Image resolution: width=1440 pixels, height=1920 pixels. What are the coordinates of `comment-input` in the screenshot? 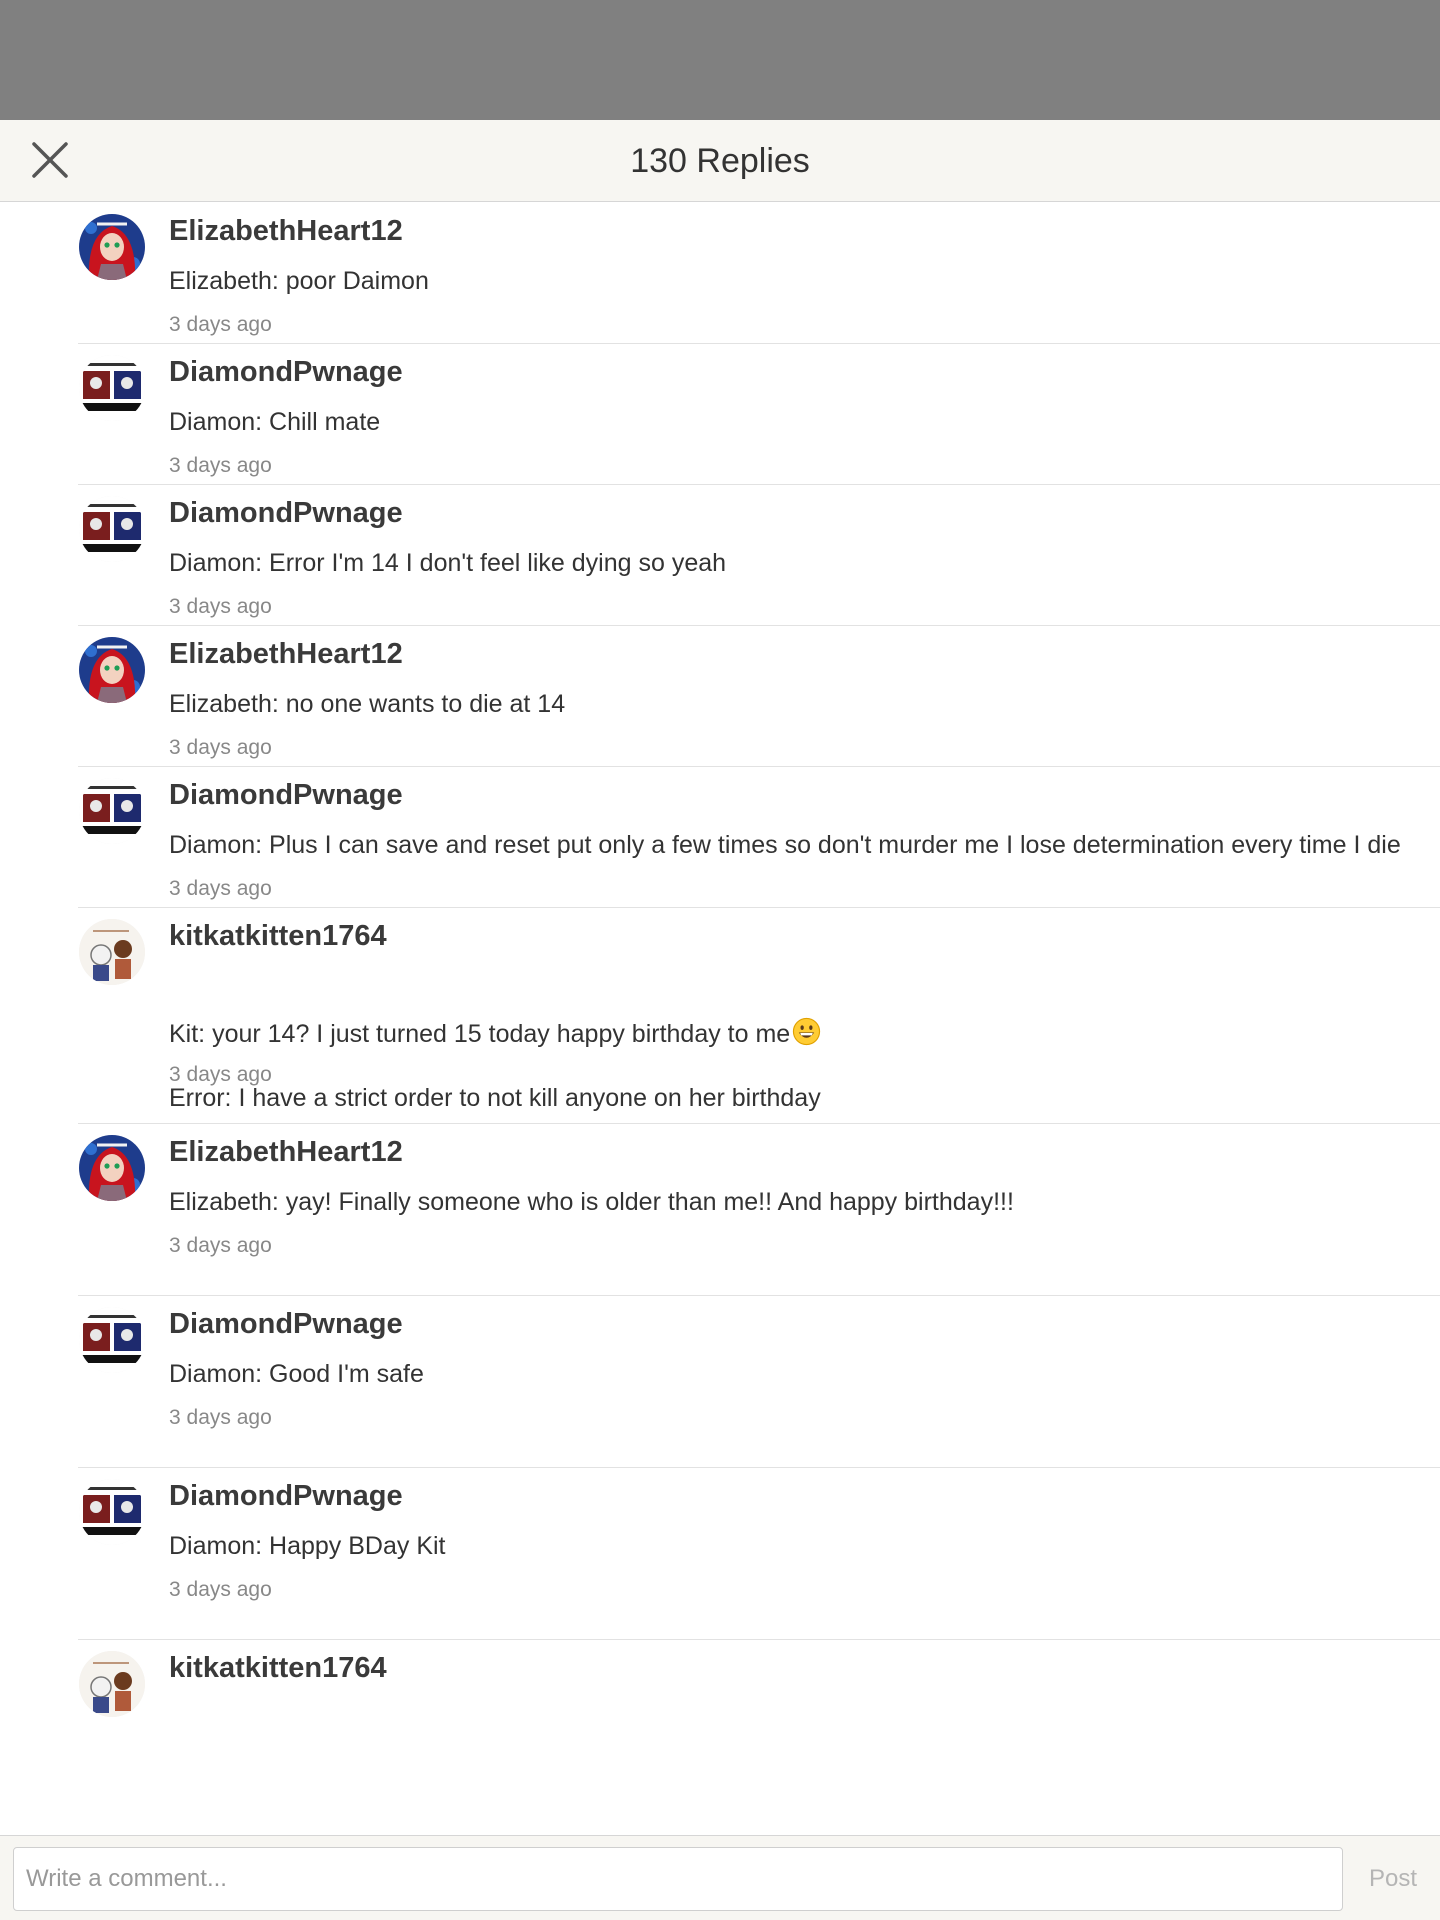 It's located at (678, 1879).